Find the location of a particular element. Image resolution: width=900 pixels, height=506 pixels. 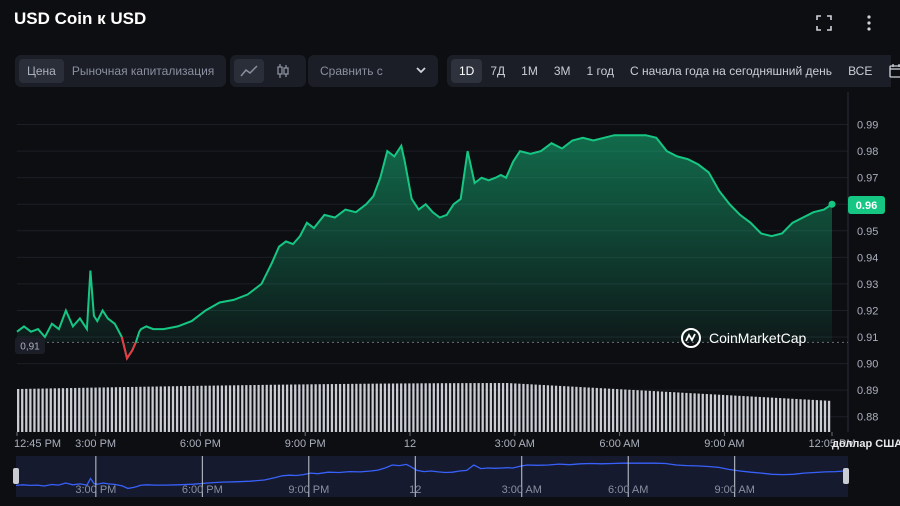

y-tick-label: 0.91 is located at coordinates (867, 338).